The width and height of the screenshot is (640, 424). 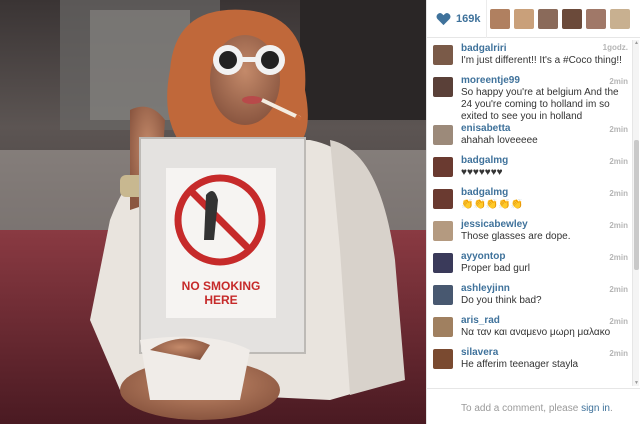 What do you see at coordinates (492, 204) in the screenshot?
I see `comment-text: 👏👏👏👏👏` at bounding box center [492, 204].